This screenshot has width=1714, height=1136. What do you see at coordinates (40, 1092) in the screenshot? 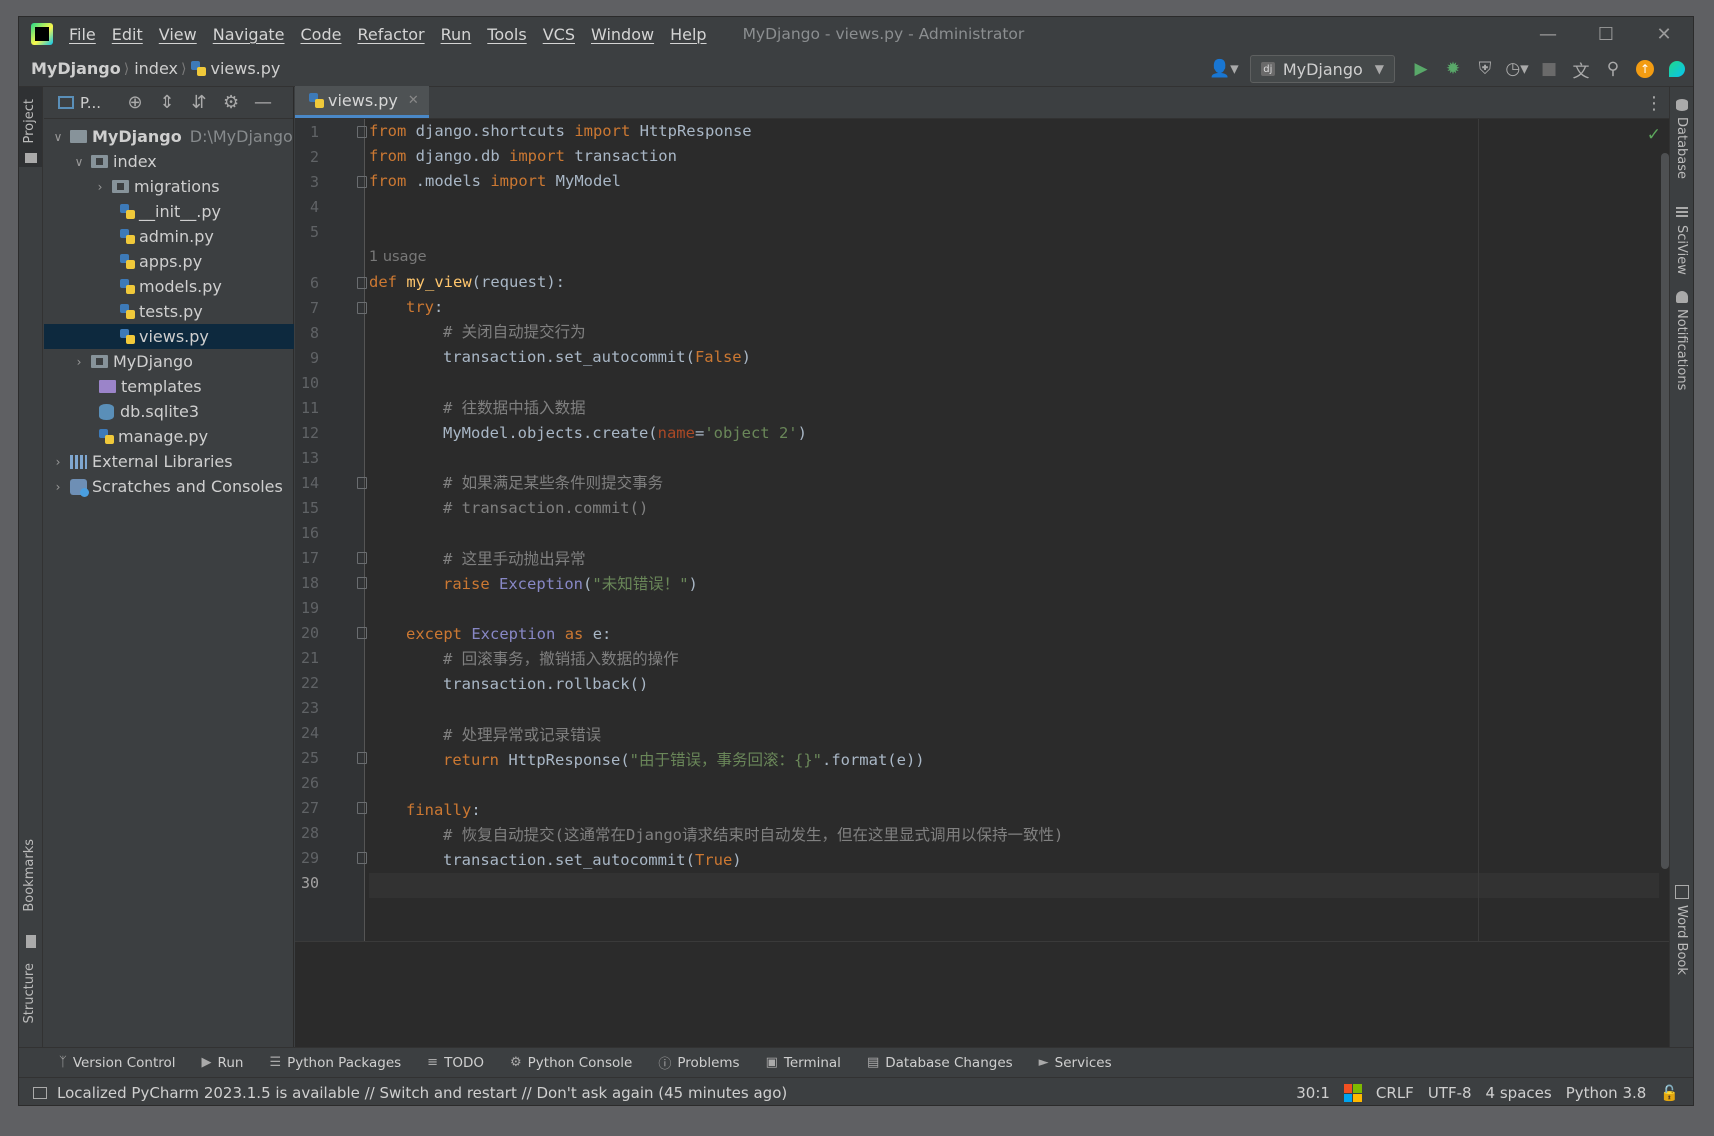
I see `toggle-tool-windows-icon` at bounding box center [40, 1092].